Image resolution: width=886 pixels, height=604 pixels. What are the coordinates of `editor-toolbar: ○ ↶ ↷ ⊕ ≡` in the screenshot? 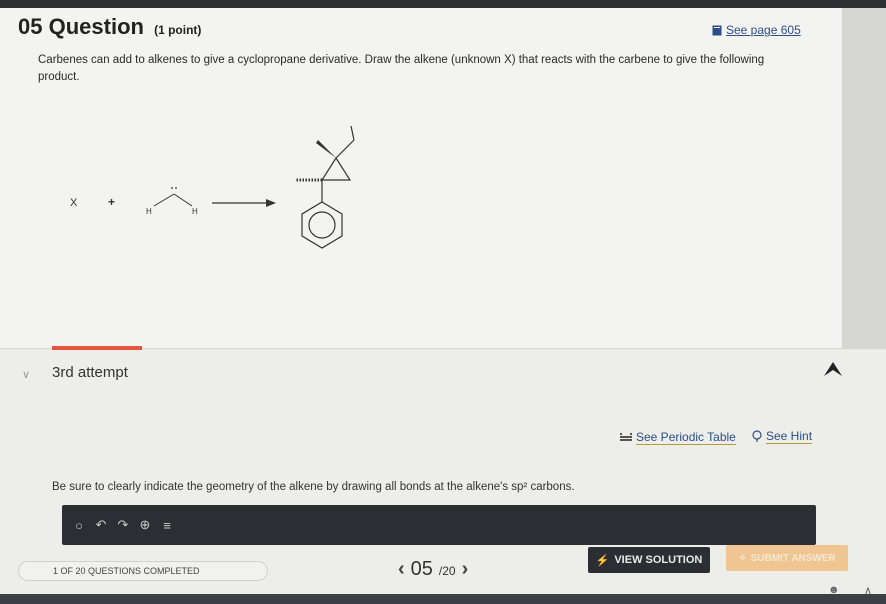 It's located at (439, 525).